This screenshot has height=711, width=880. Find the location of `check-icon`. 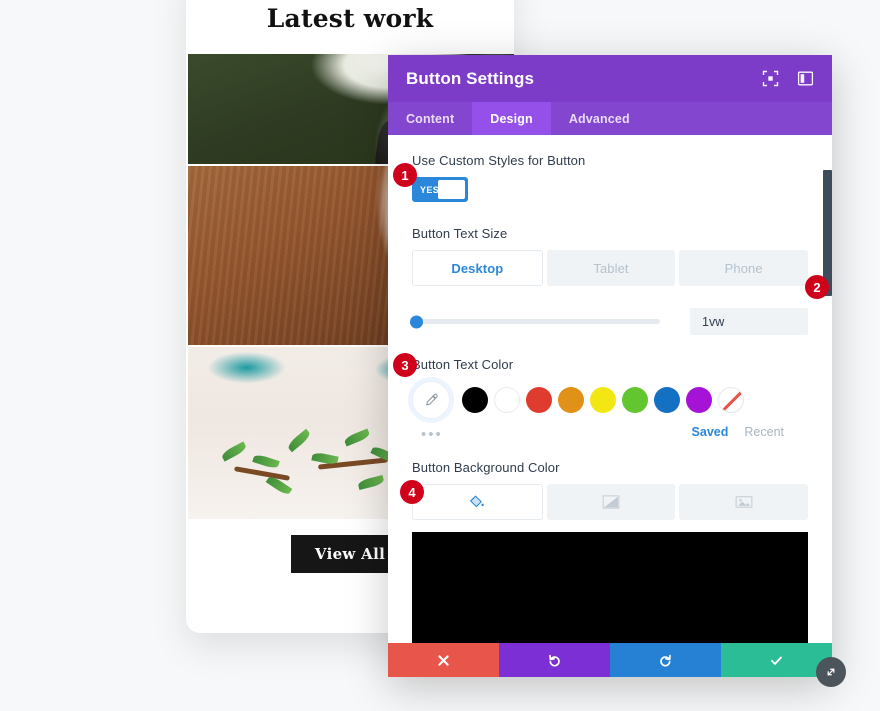

check-icon is located at coordinates (776, 660).